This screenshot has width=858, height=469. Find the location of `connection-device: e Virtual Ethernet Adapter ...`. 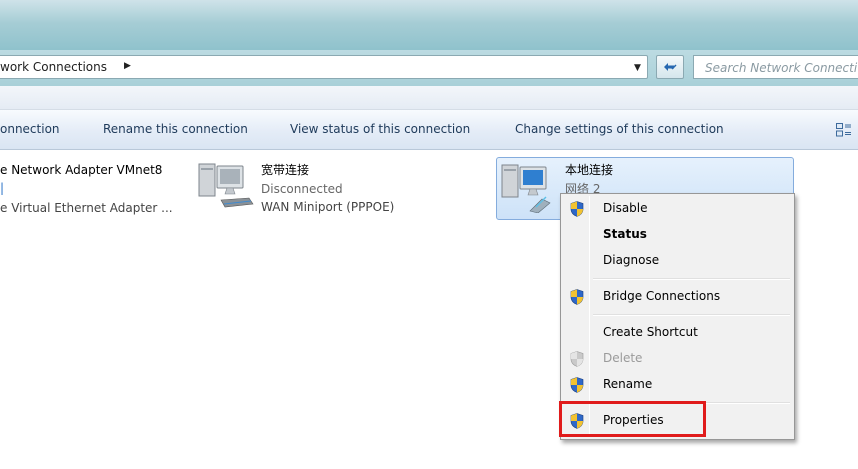

connection-device: e Virtual Ethernet Adapter ... is located at coordinates (86, 208).